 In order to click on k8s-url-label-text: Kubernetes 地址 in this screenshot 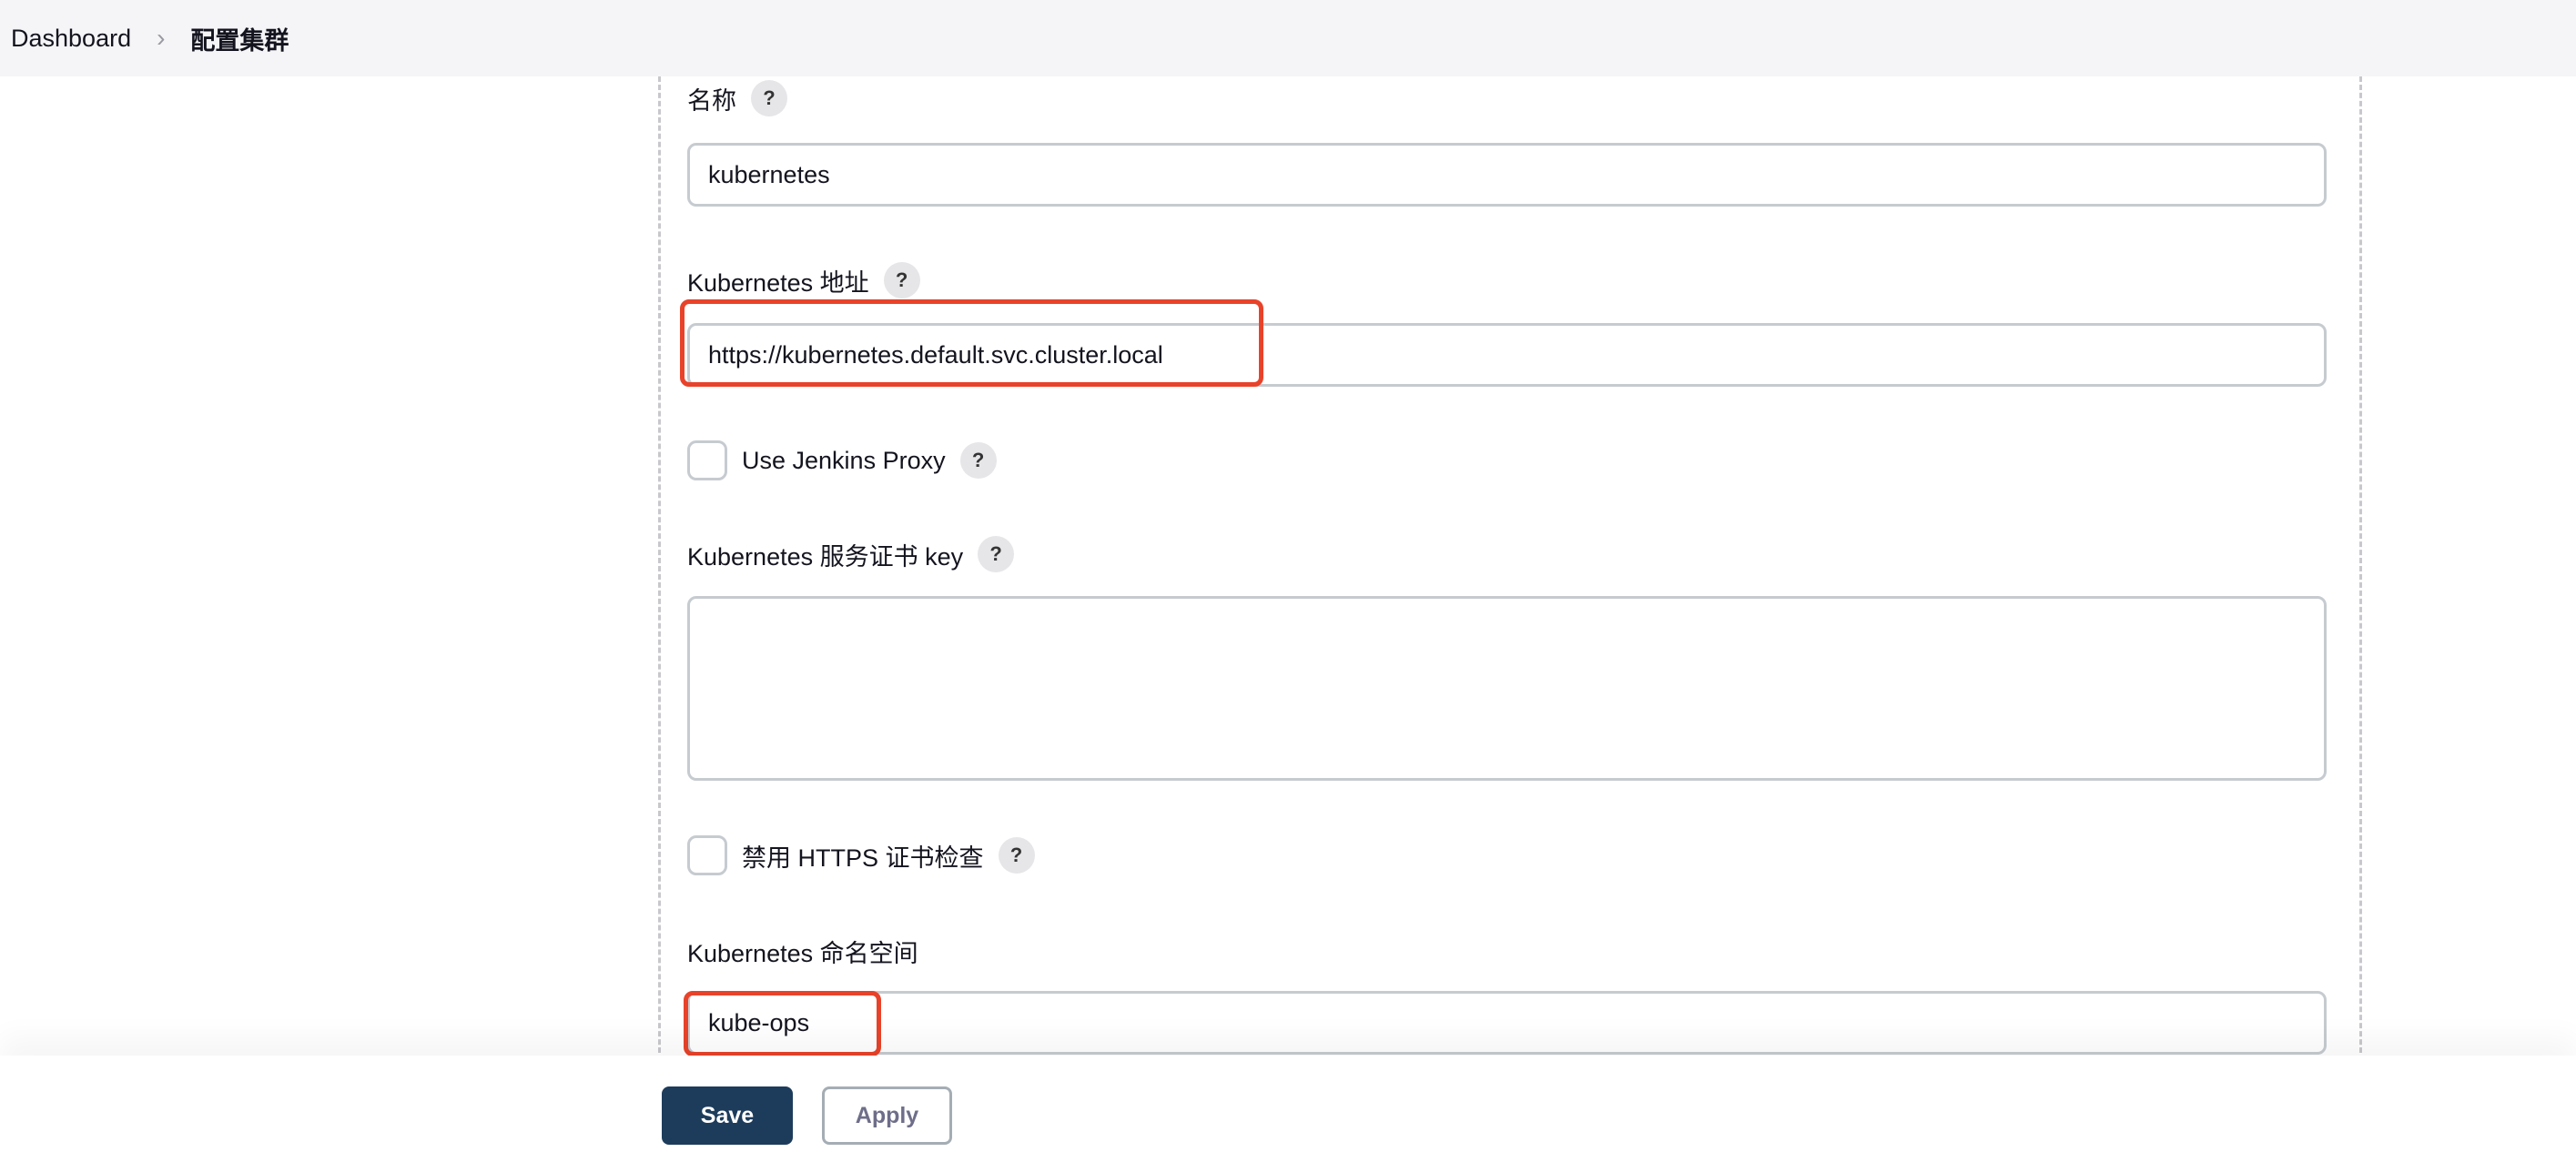, I will do `click(778, 282)`.